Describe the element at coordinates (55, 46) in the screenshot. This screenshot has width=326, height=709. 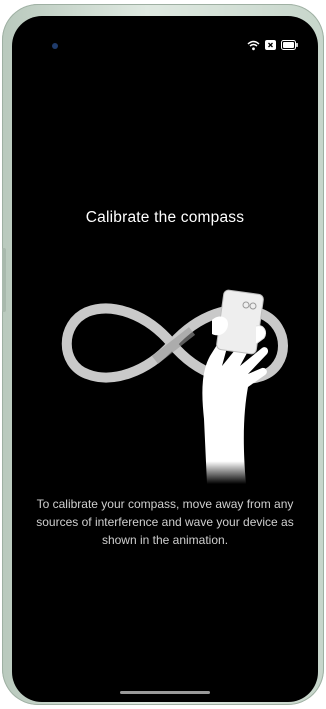
I see `front-camera` at that location.